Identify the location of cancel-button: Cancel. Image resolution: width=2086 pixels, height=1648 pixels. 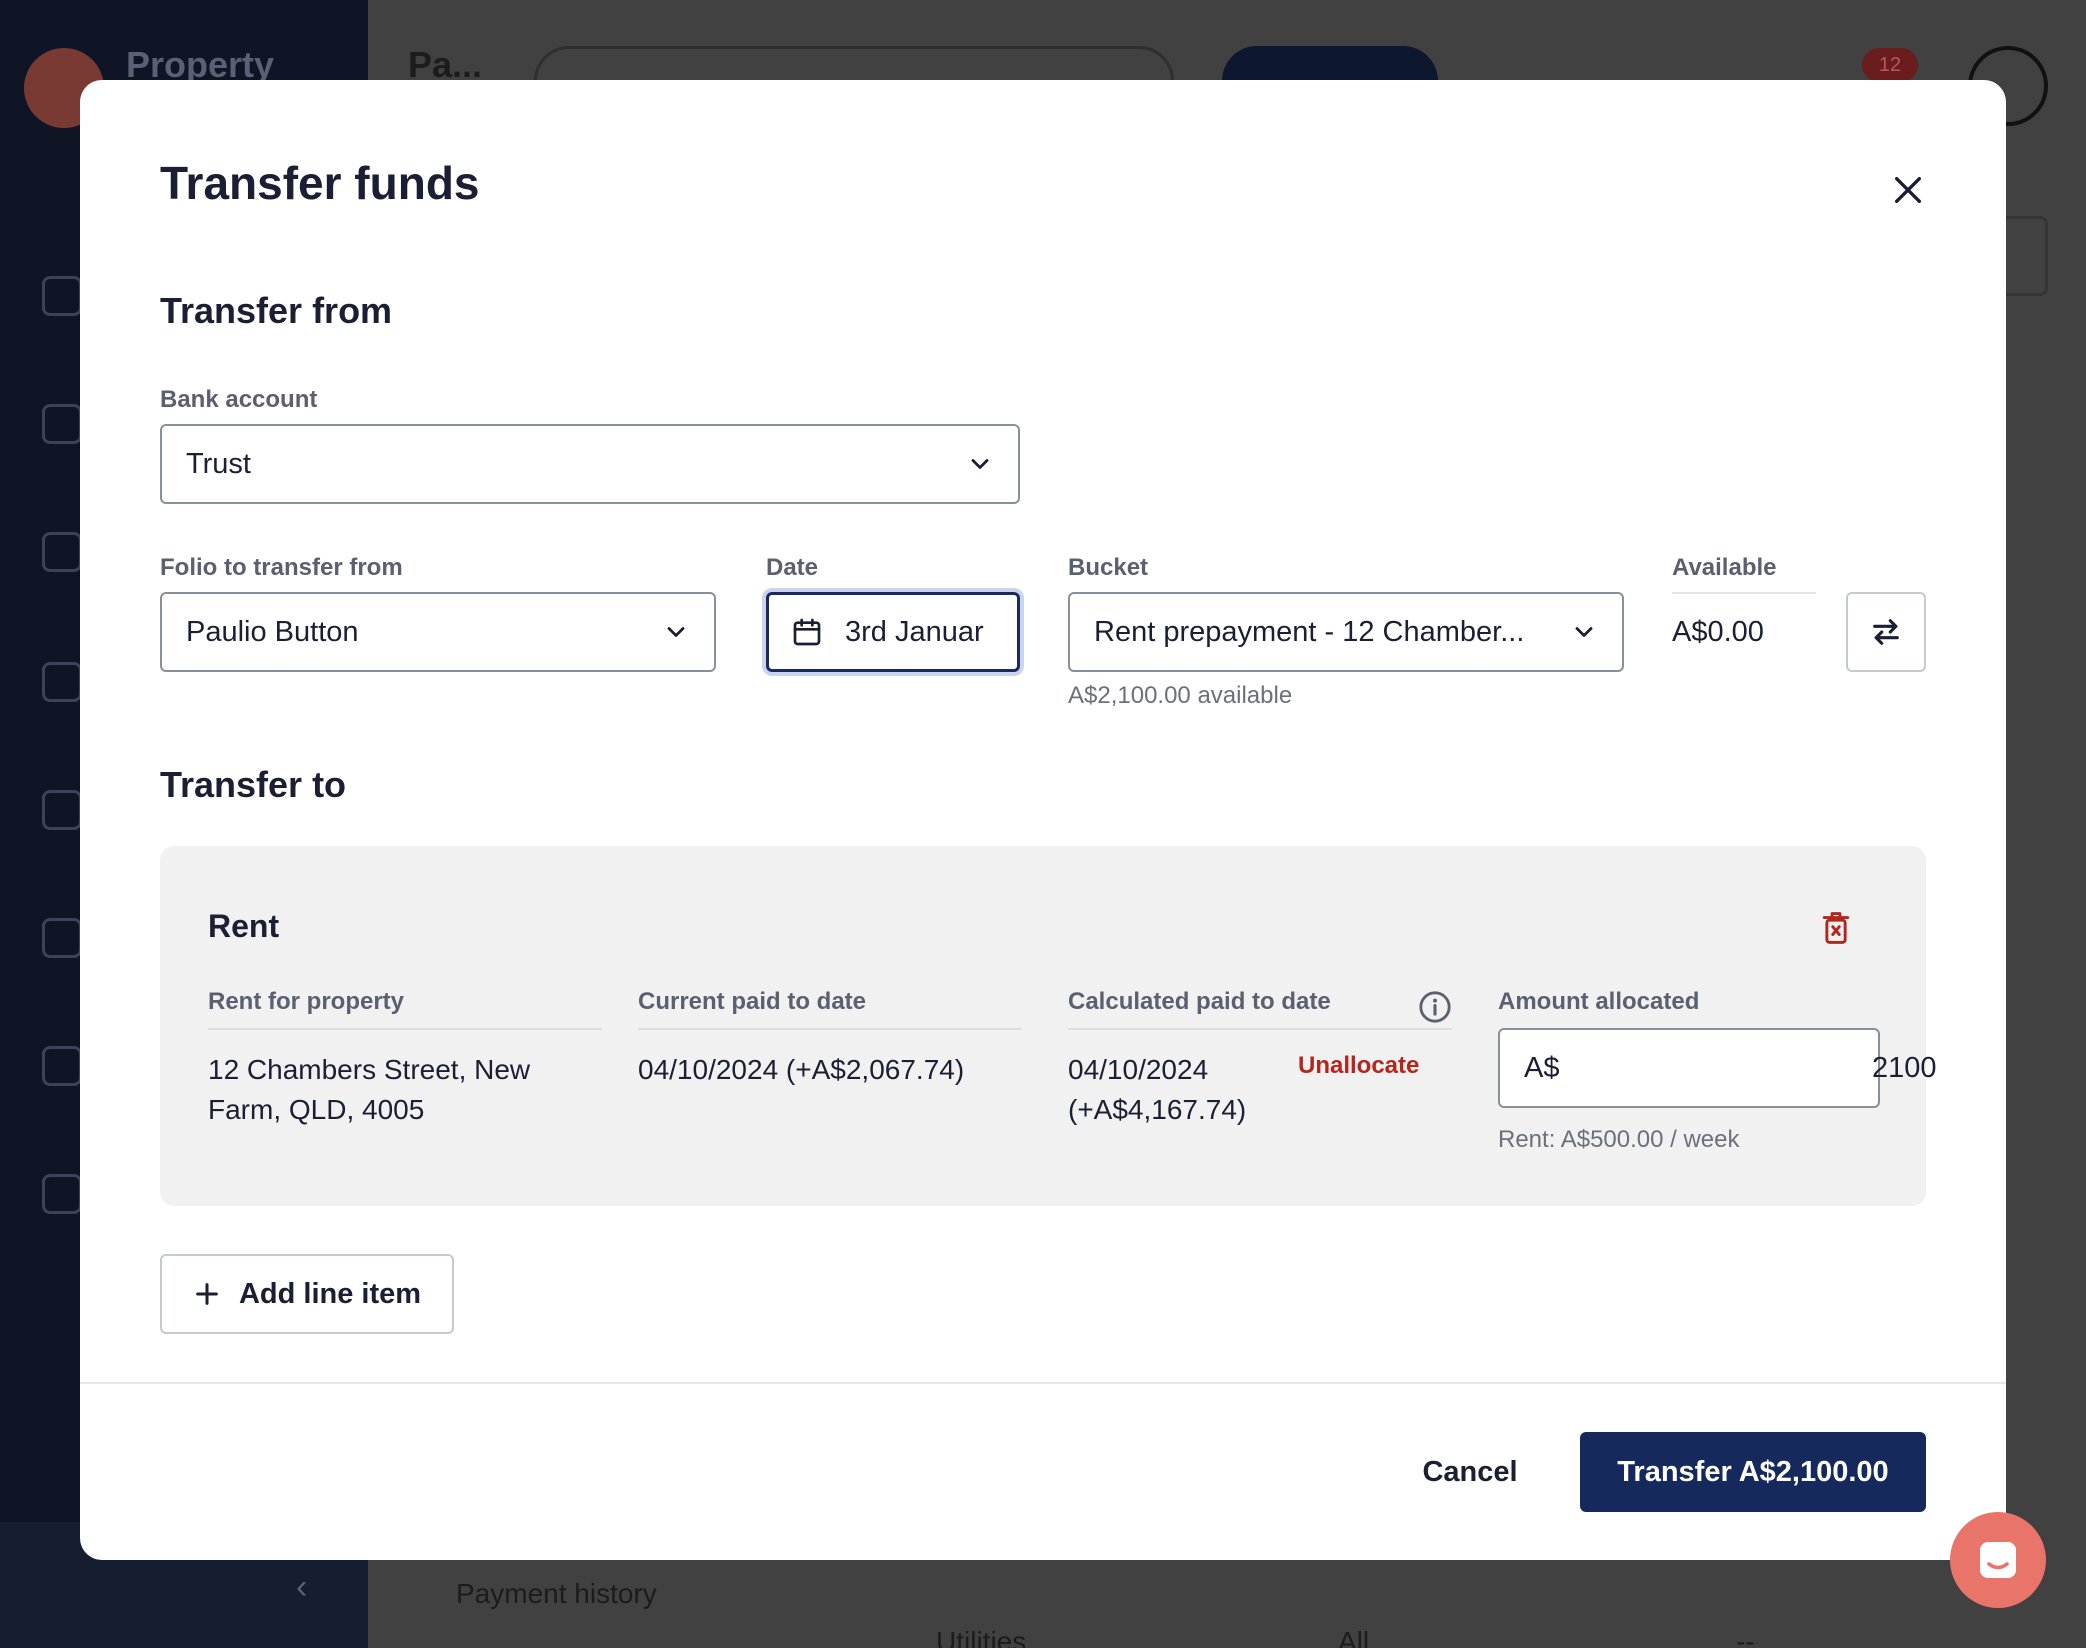
(1470, 1472).